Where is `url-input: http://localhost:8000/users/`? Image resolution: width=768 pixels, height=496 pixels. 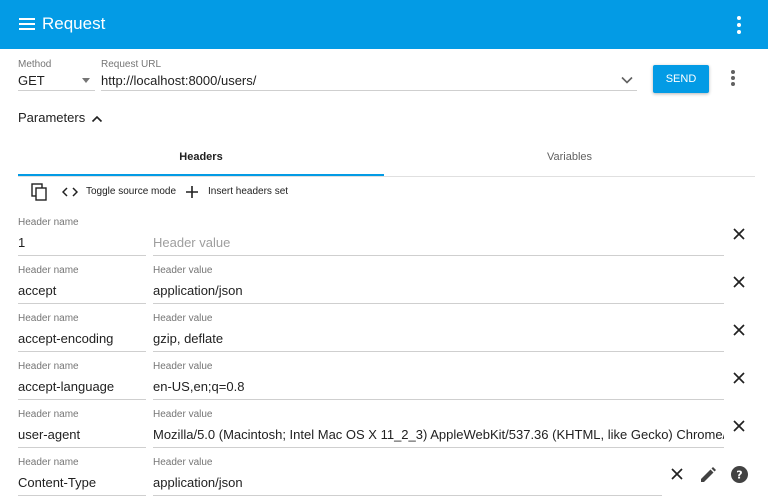 url-input: http://localhost:8000/users/ is located at coordinates (356, 80).